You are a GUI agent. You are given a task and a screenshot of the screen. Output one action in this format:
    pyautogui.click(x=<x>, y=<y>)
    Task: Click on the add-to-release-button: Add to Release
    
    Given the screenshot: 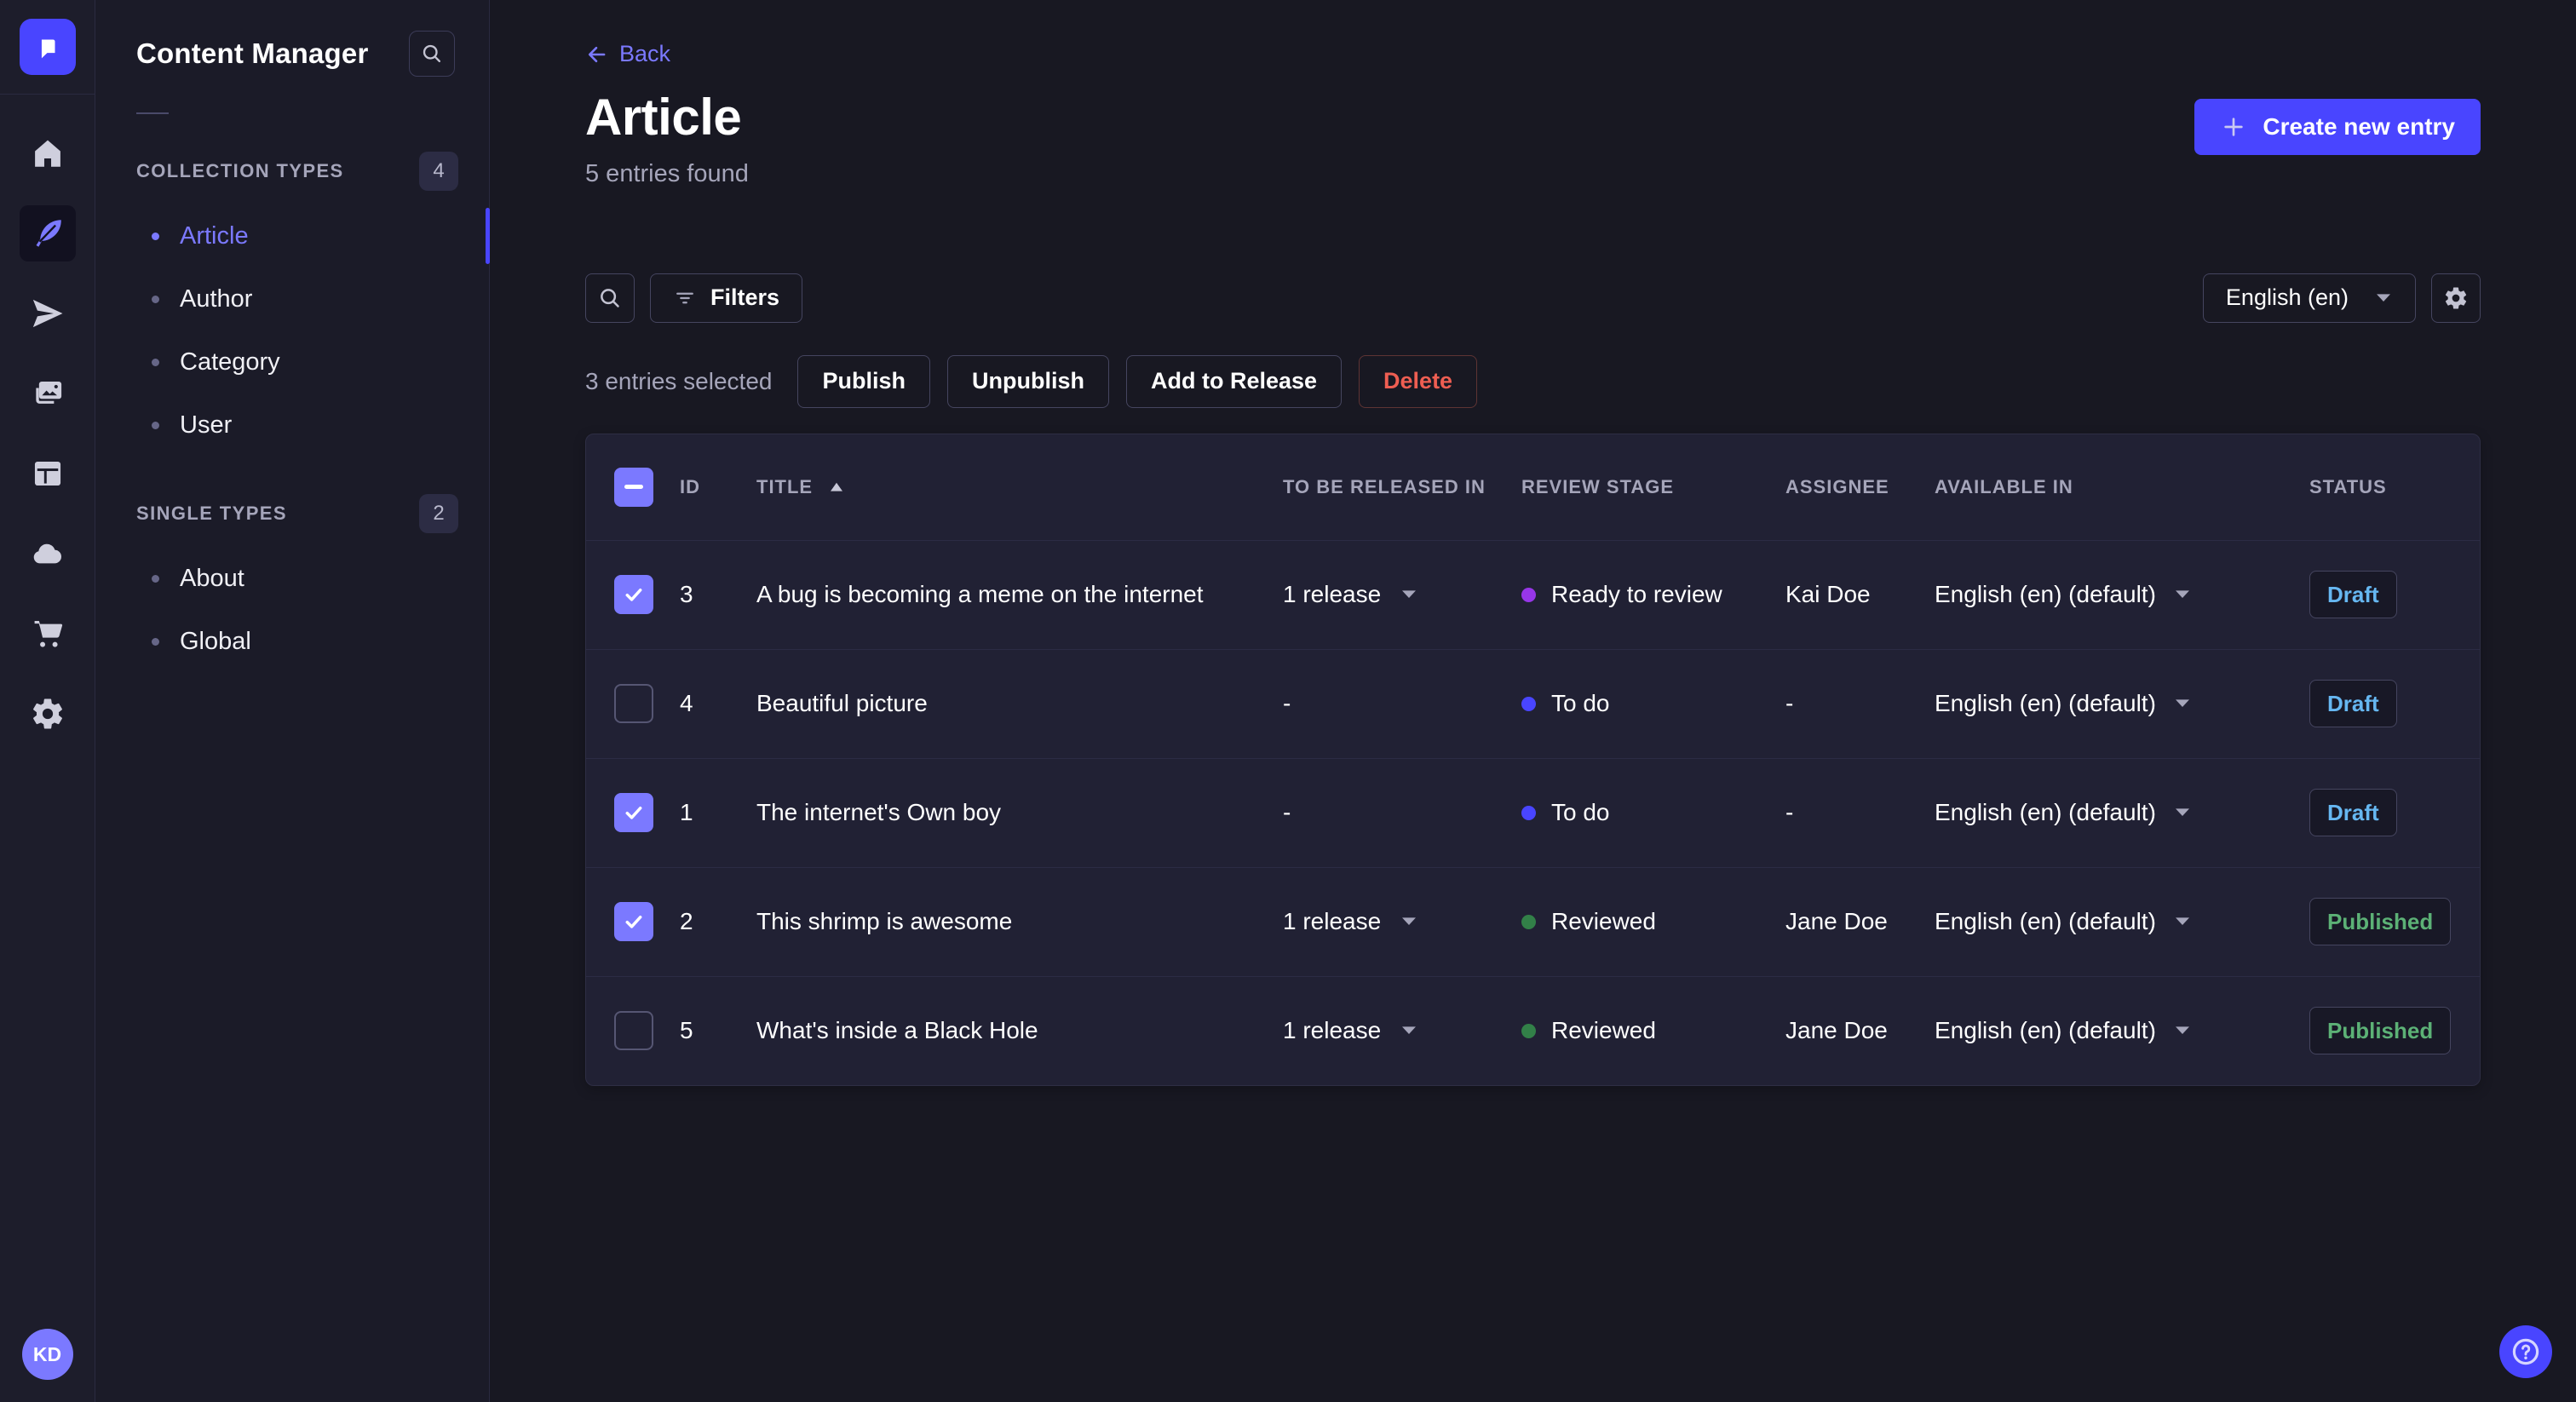 What is the action you would take?
    pyautogui.click(x=1234, y=381)
    